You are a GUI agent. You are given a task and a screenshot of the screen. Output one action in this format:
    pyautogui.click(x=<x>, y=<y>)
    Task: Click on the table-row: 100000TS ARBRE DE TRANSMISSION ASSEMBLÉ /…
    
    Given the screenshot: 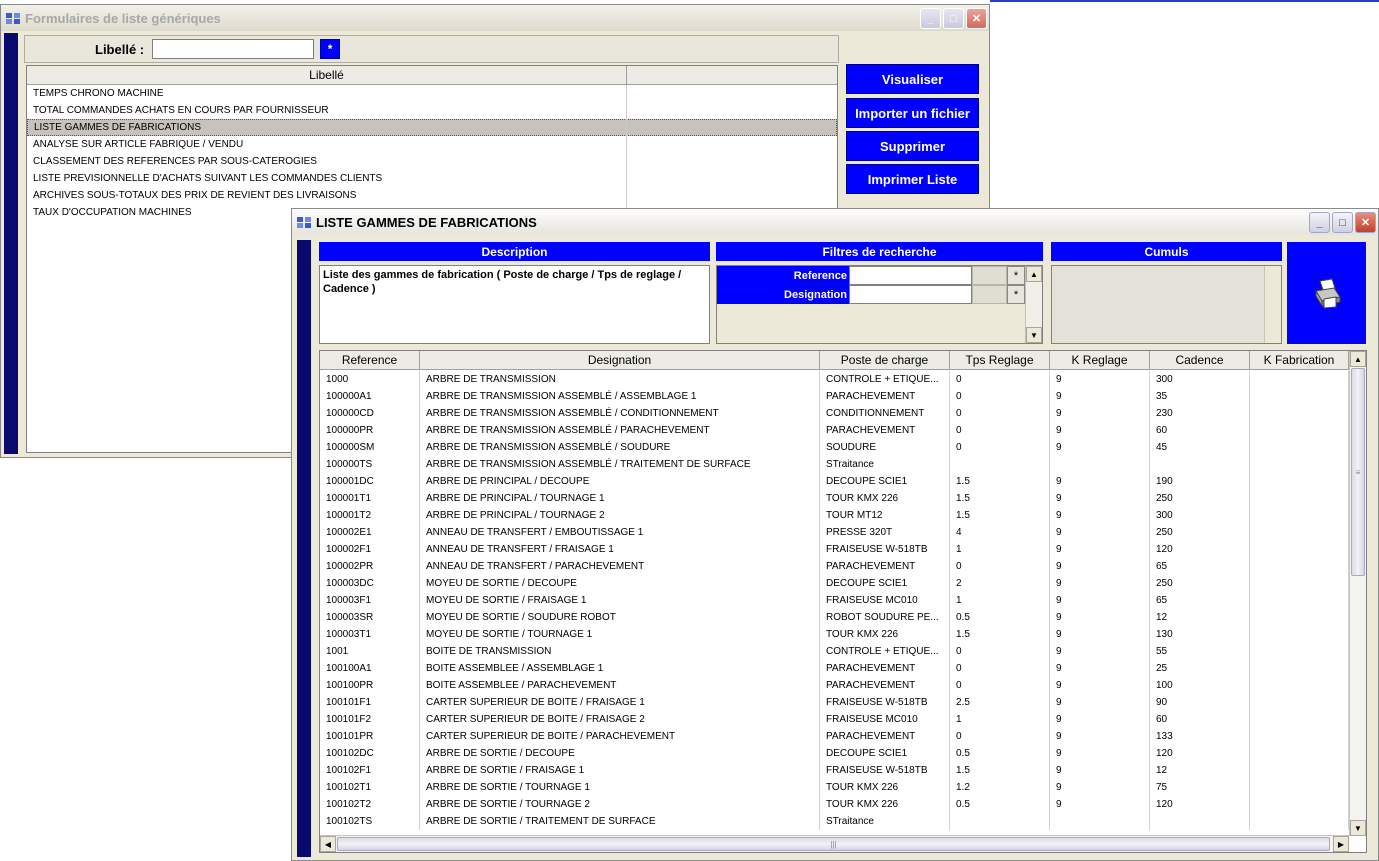 What is the action you would take?
    pyautogui.click(x=834, y=464)
    